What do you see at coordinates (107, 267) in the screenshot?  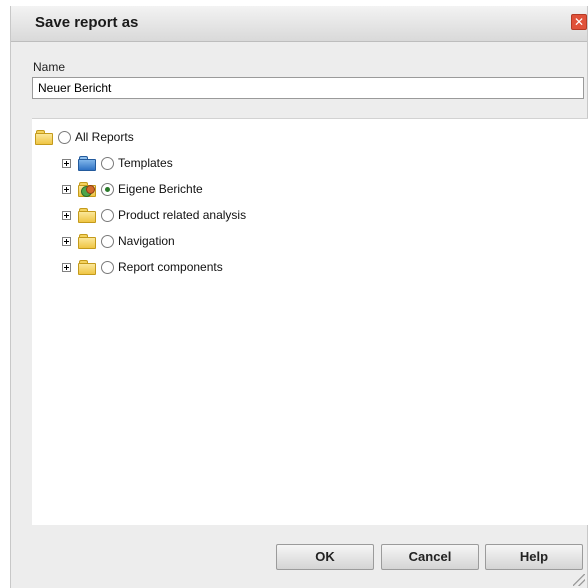 I see `radio-report-components` at bounding box center [107, 267].